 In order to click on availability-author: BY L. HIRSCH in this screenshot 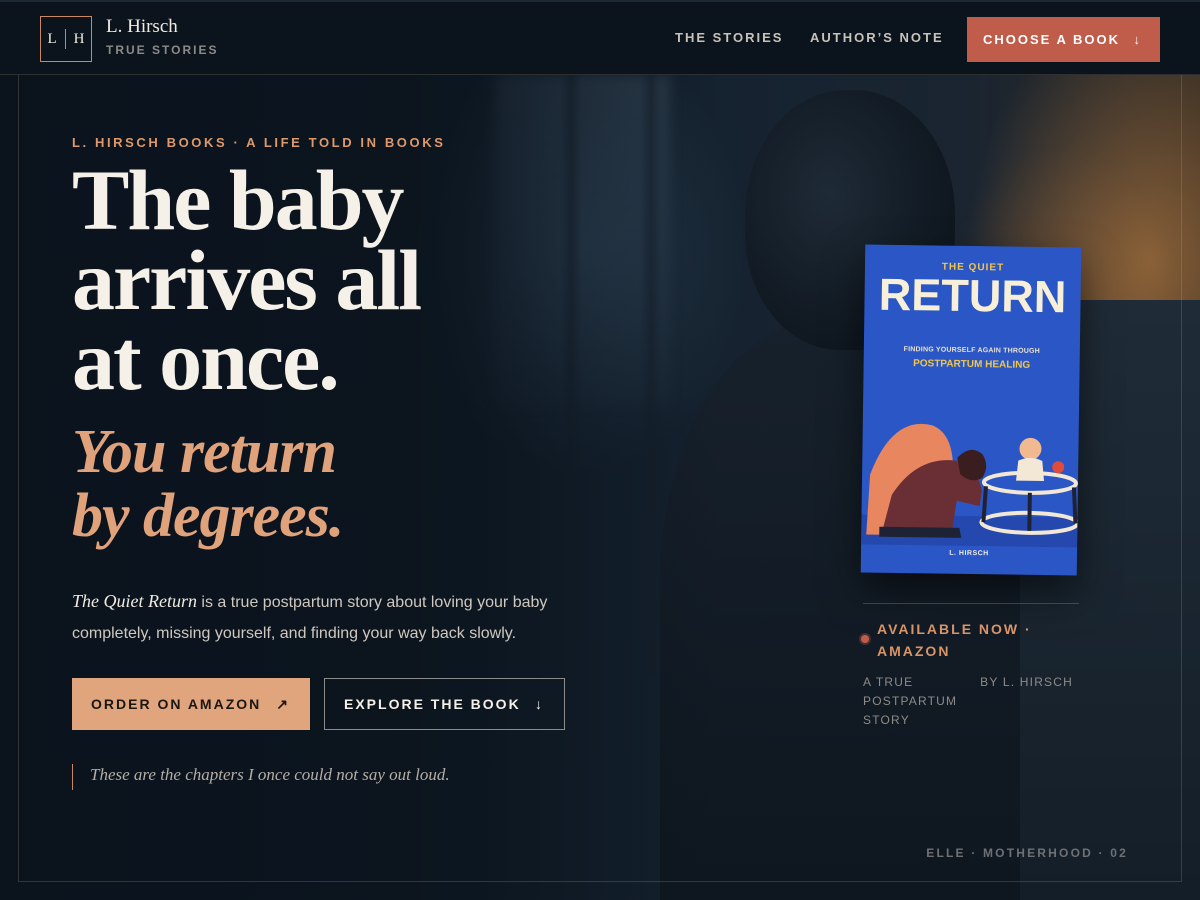, I will do `click(1026, 682)`.